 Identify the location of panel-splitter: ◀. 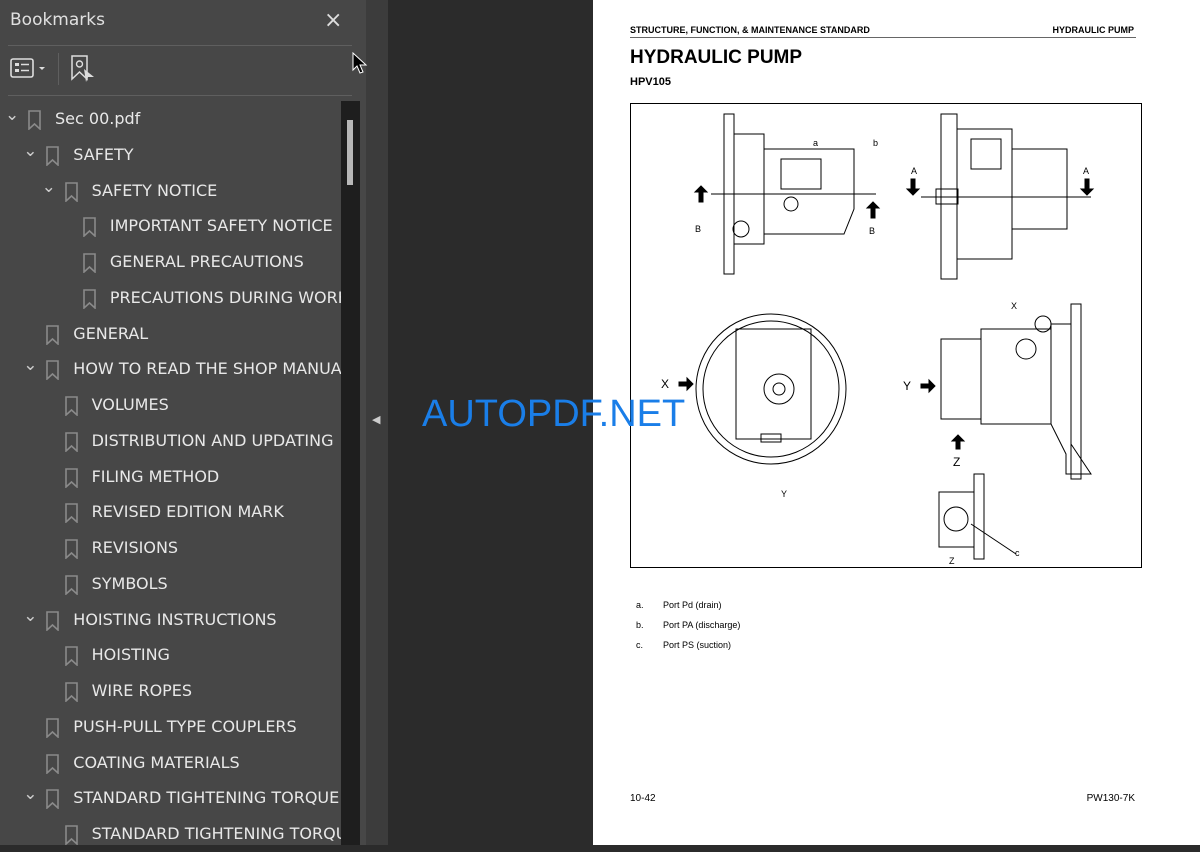
(377, 422).